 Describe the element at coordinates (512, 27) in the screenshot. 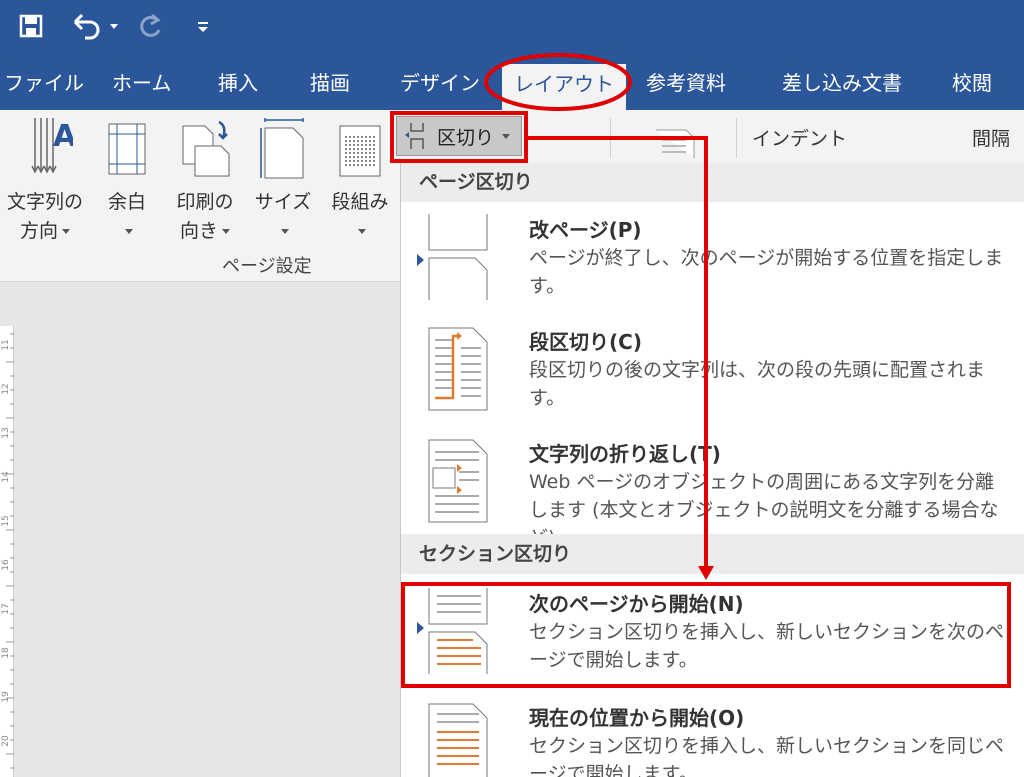

I see `quick-access-toolbar` at that location.